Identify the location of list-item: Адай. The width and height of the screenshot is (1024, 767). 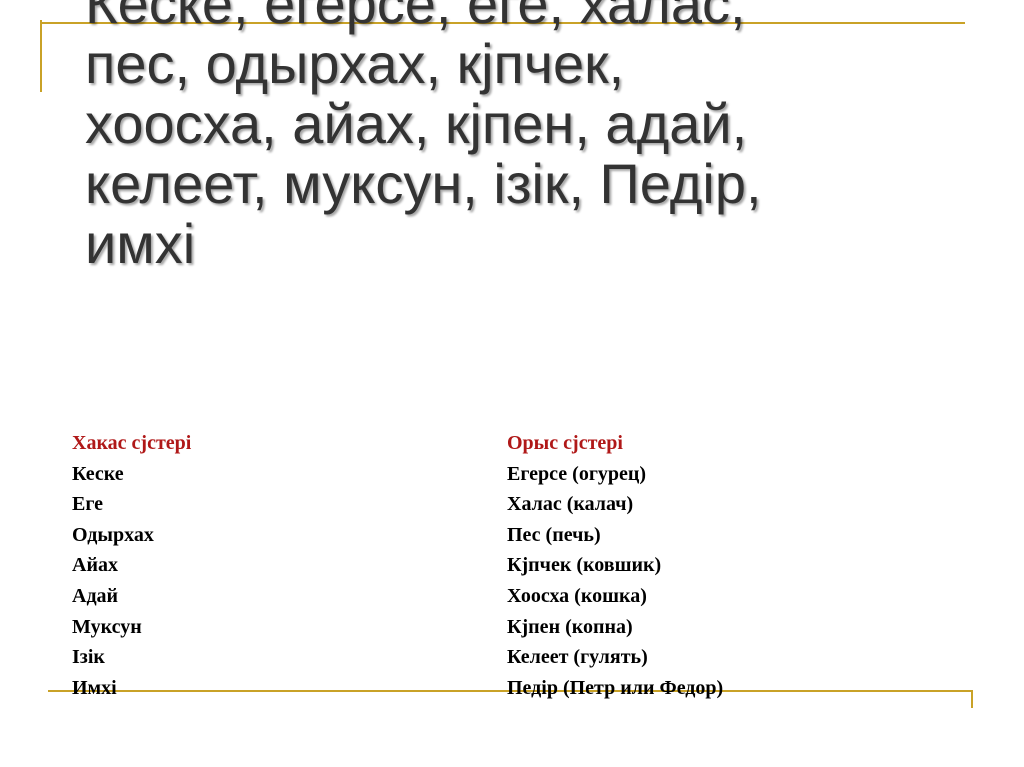
(95, 595).